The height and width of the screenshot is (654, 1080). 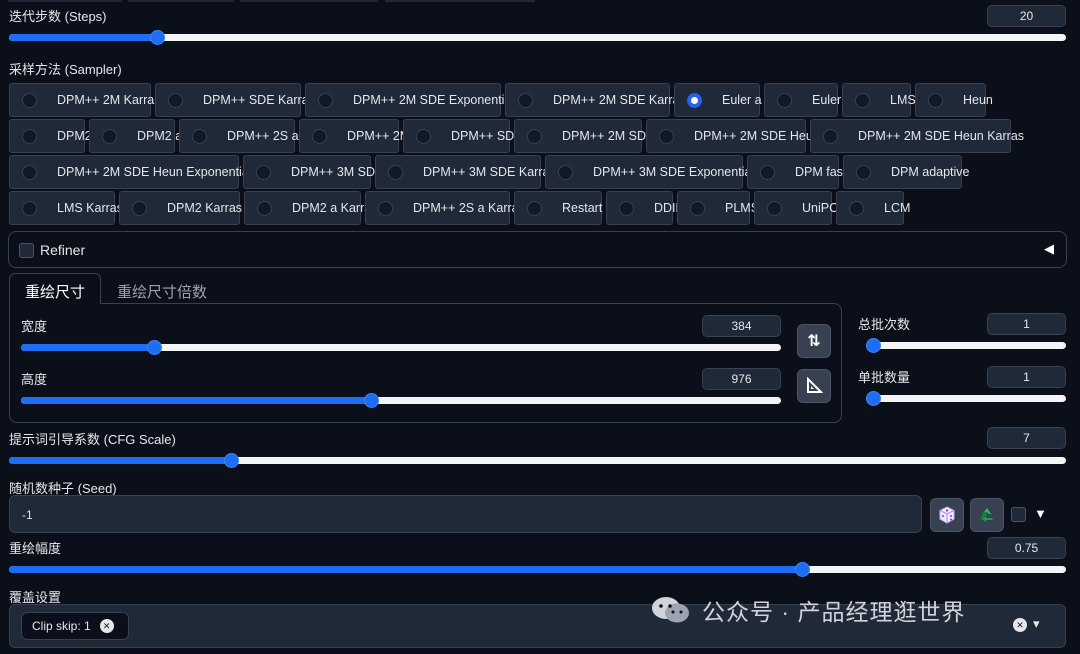 What do you see at coordinates (162, 291) in the screenshot?
I see `tab-resize-by: 重绘尺寸倍数` at bounding box center [162, 291].